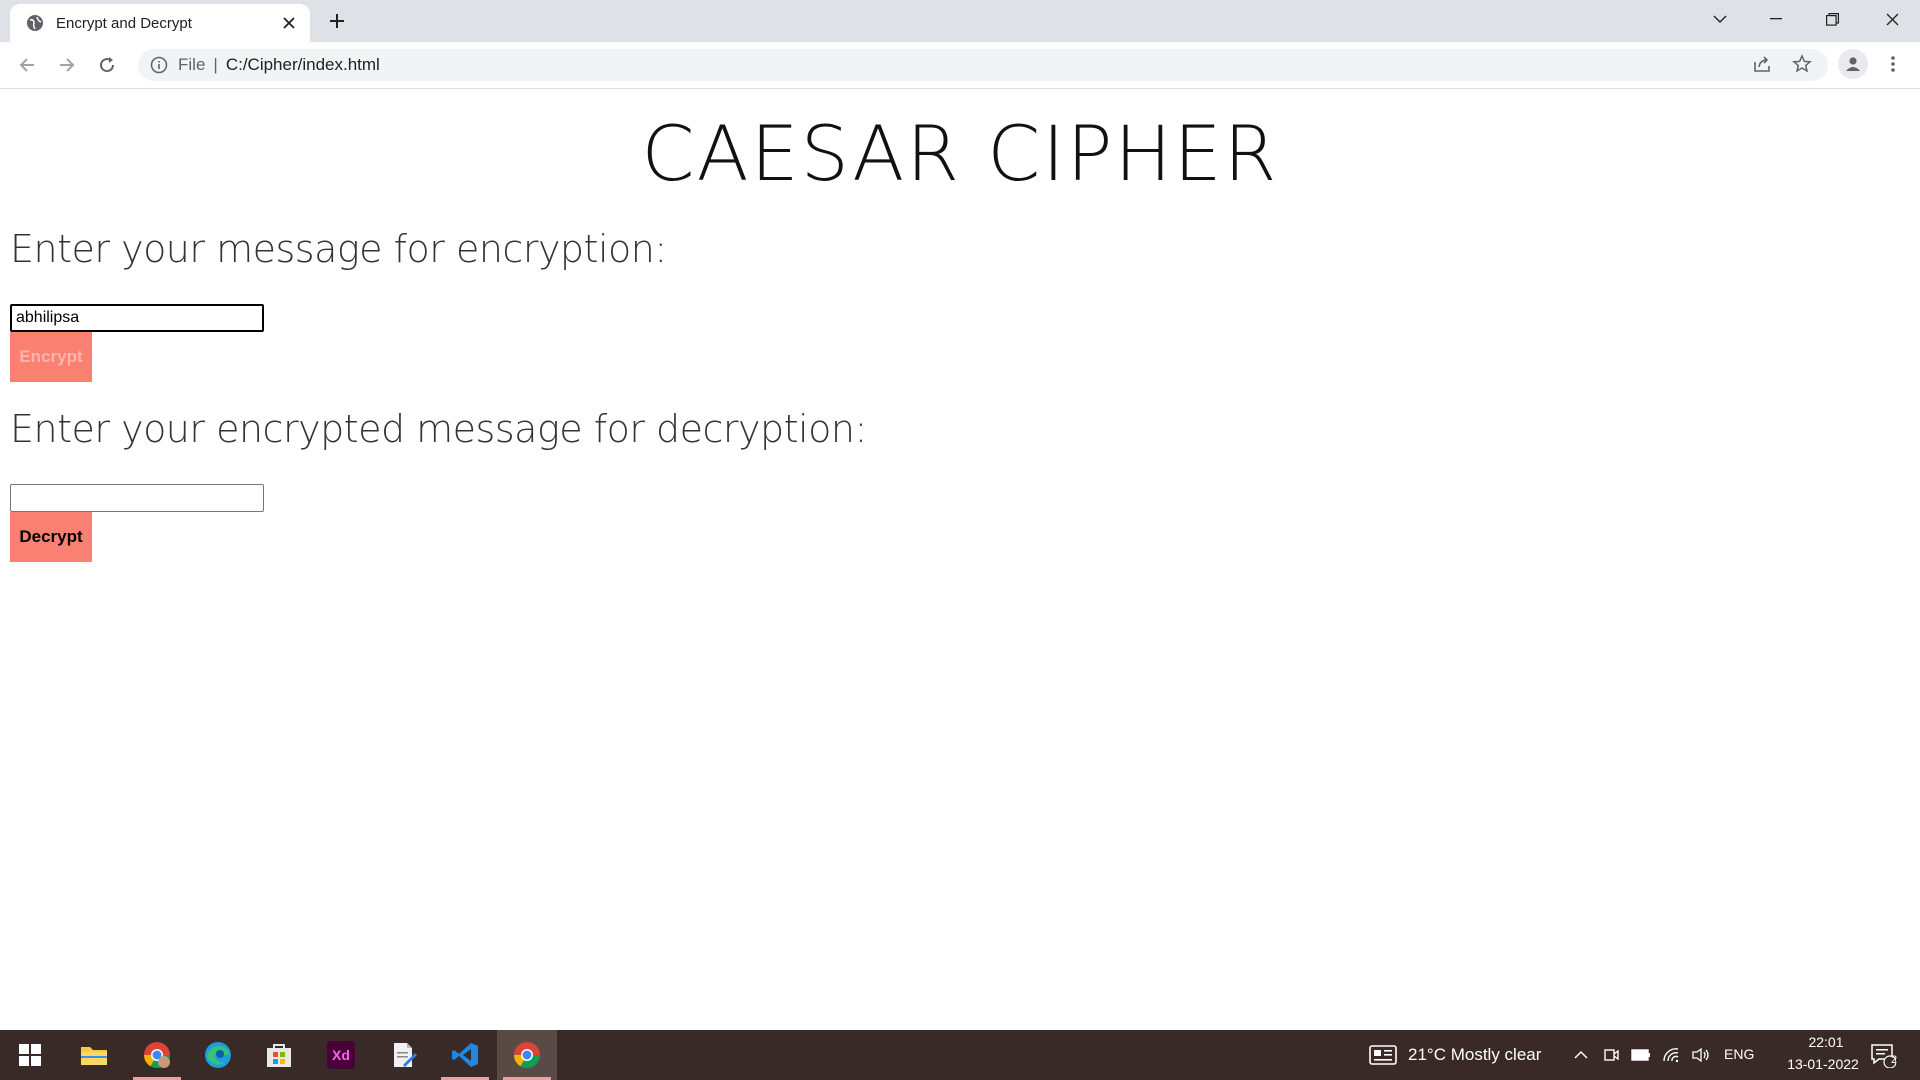 The height and width of the screenshot is (1080, 1920). I want to click on language-indicator: ENG, so click(1739, 1054).